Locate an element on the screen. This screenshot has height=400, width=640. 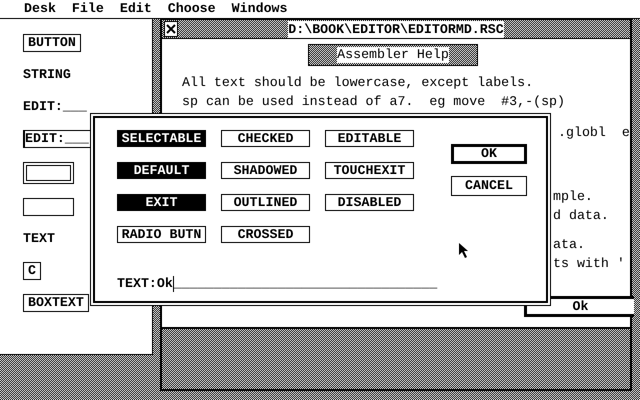
menu-item: Edit is located at coordinates (136, 9).